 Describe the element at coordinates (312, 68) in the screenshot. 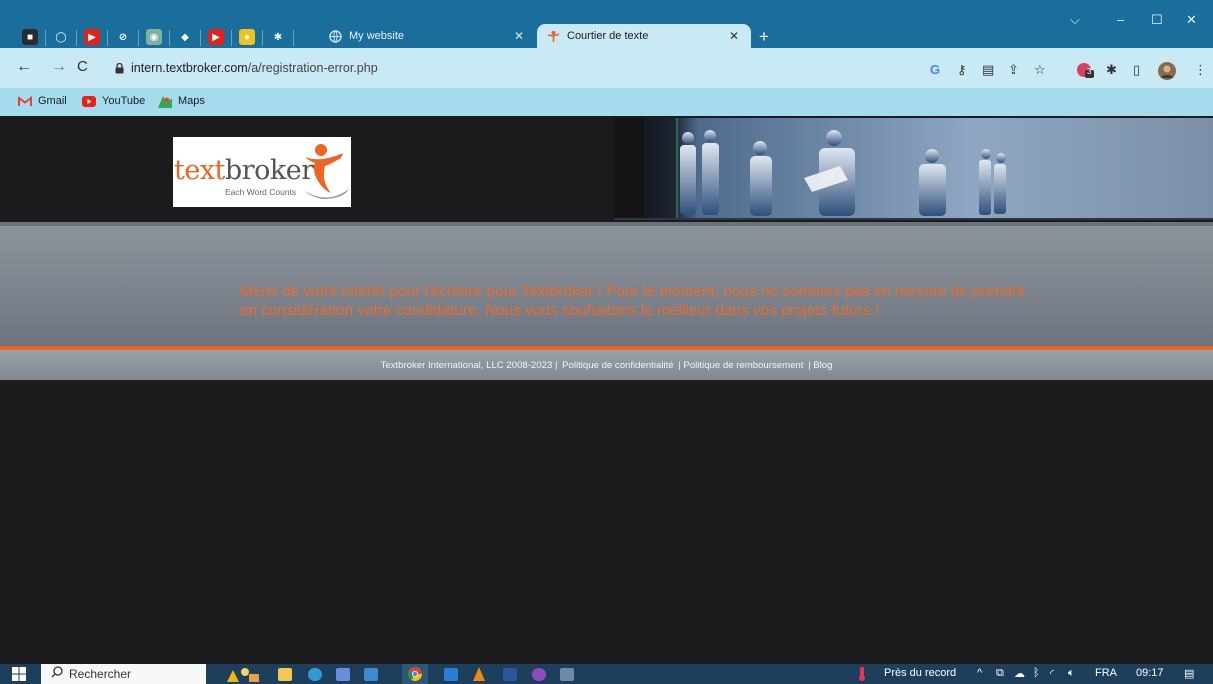

I see `url-path: /a/registration-error.php` at that location.